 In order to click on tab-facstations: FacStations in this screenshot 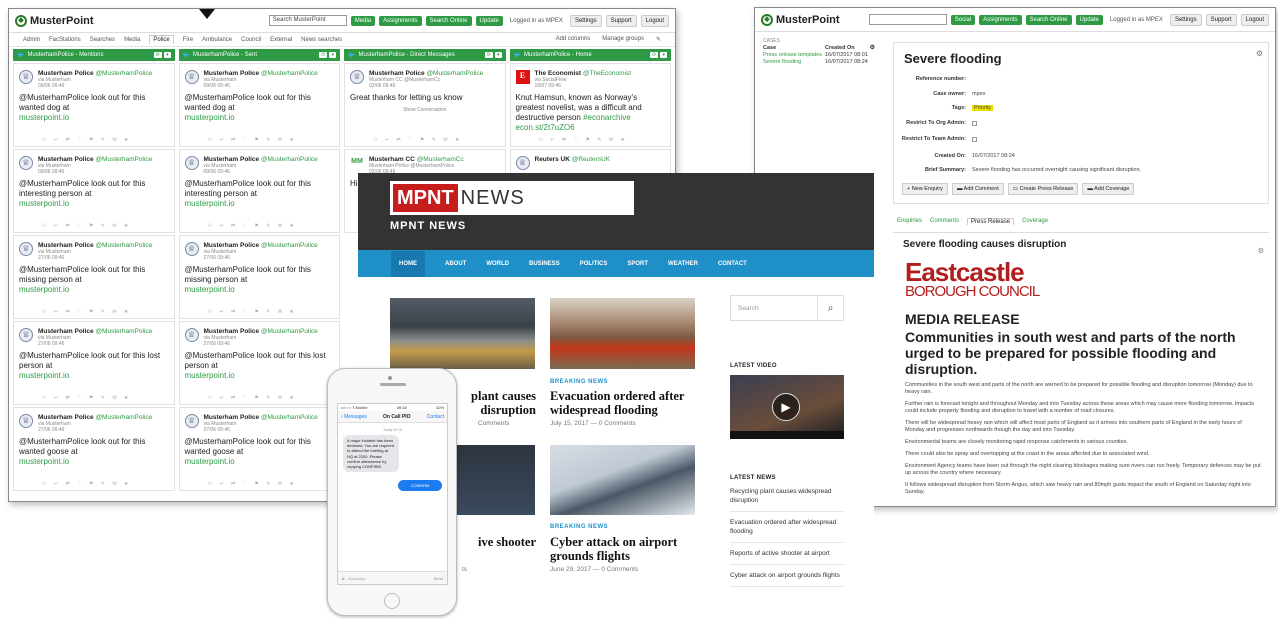, I will do `click(65, 40)`.